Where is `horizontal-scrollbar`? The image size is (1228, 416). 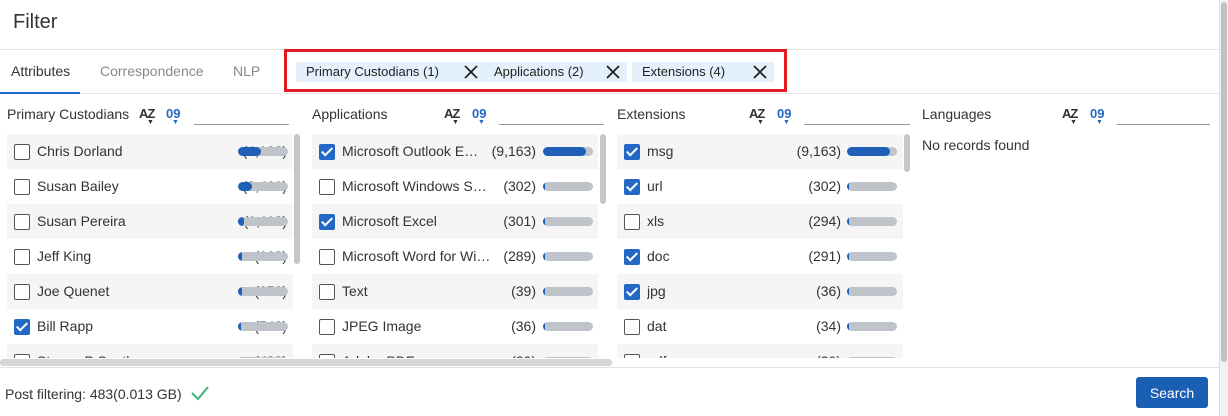 horizontal-scrollbar is located at coordinates (306, 362).